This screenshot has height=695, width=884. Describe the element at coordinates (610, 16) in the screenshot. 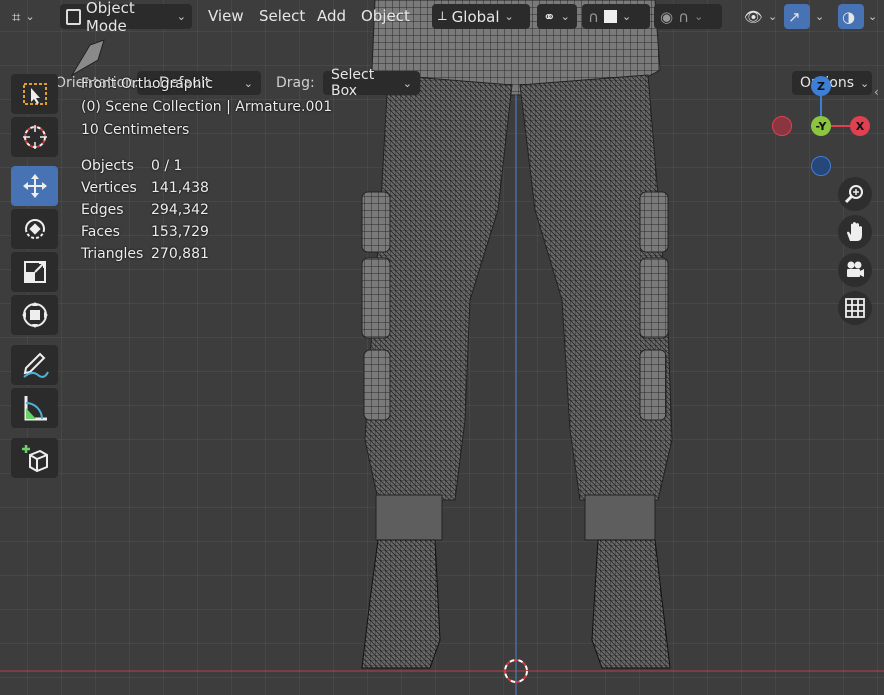

I see `snap-target-icon` at that location.